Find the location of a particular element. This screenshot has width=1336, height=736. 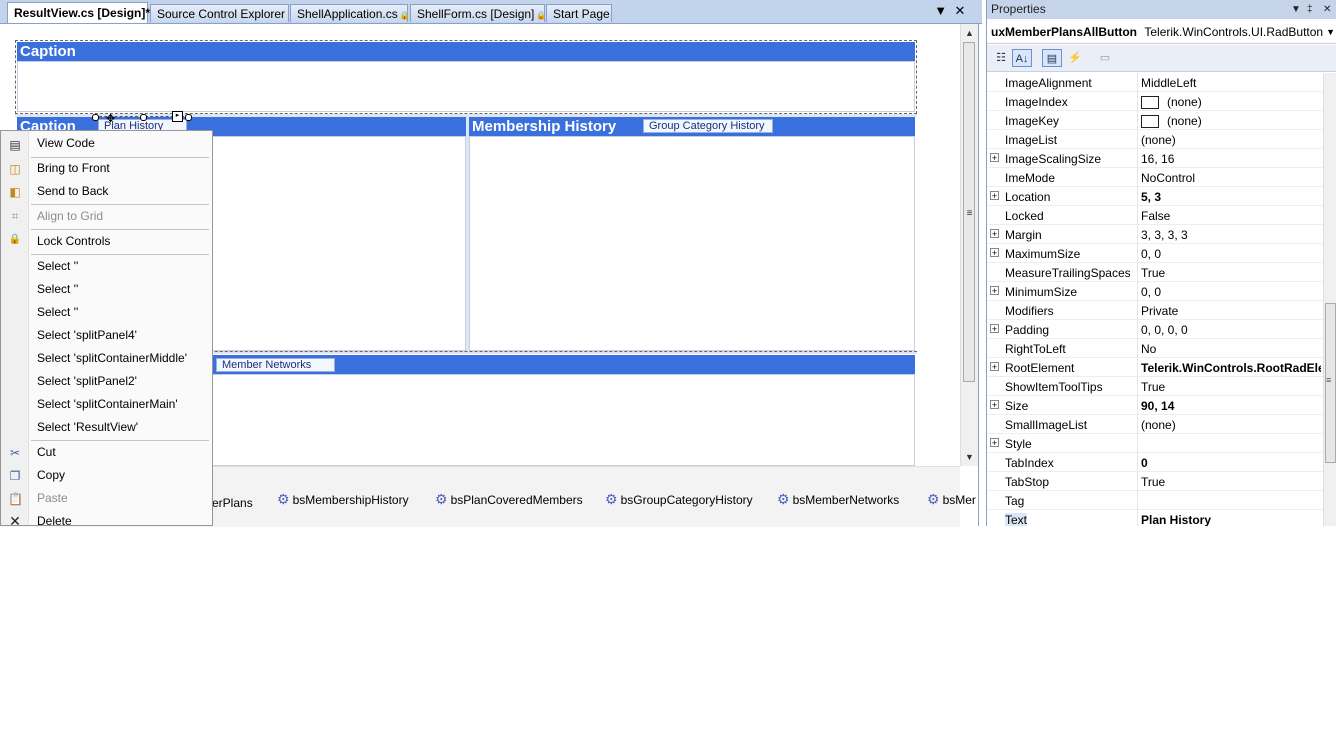

menu-item-send-to-back: Send to Back is located at coordinates (72, 191).